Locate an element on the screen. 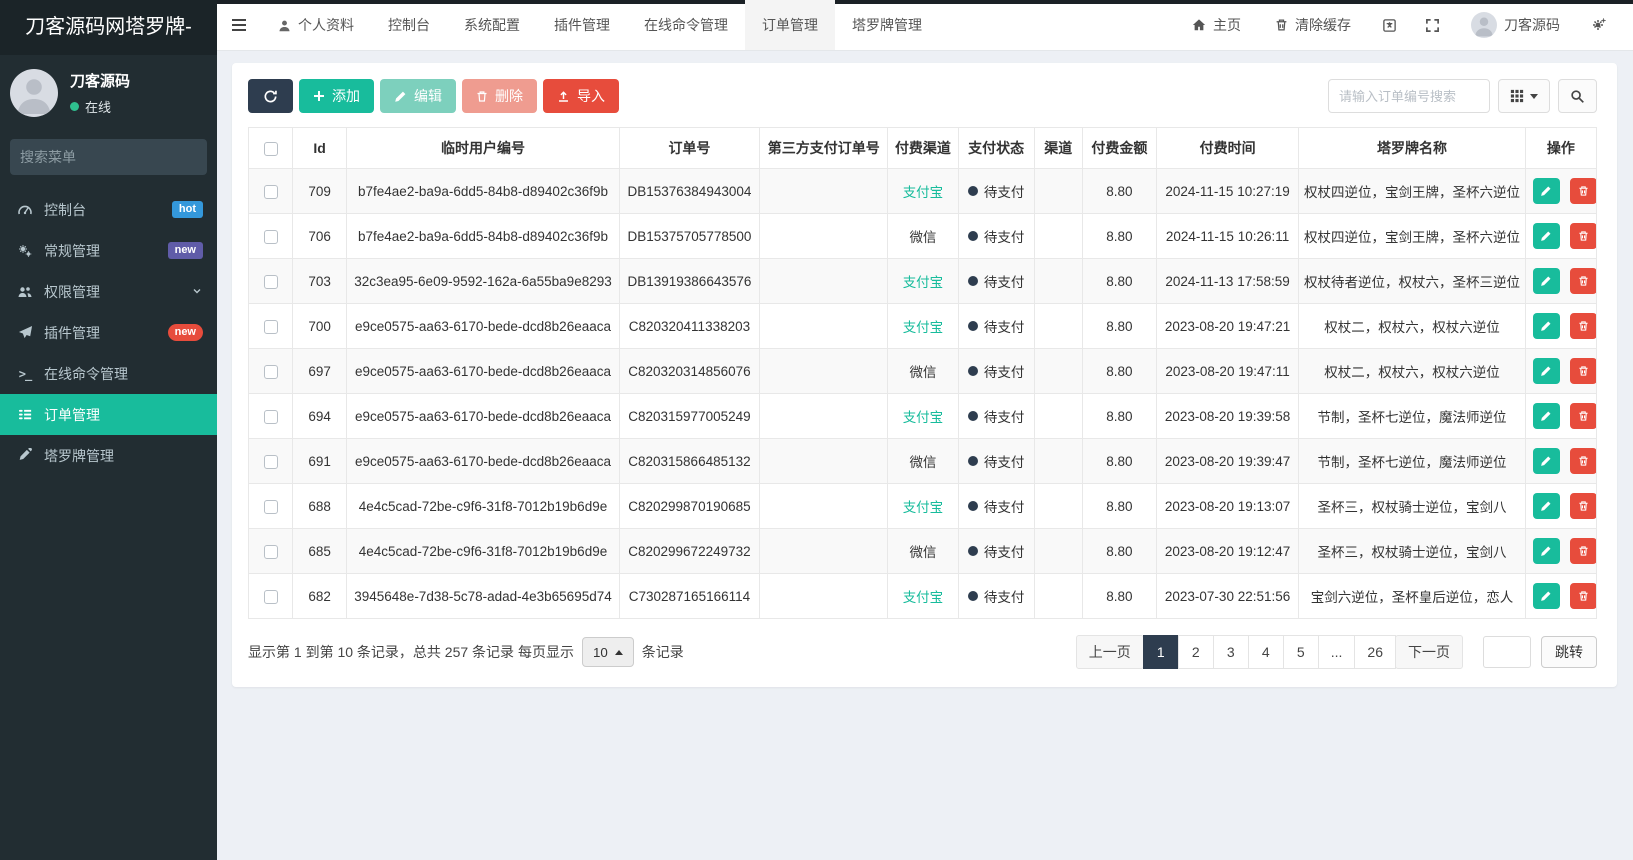  nav-item-system-config: 系统配置 is located at coordinates (492, 25).